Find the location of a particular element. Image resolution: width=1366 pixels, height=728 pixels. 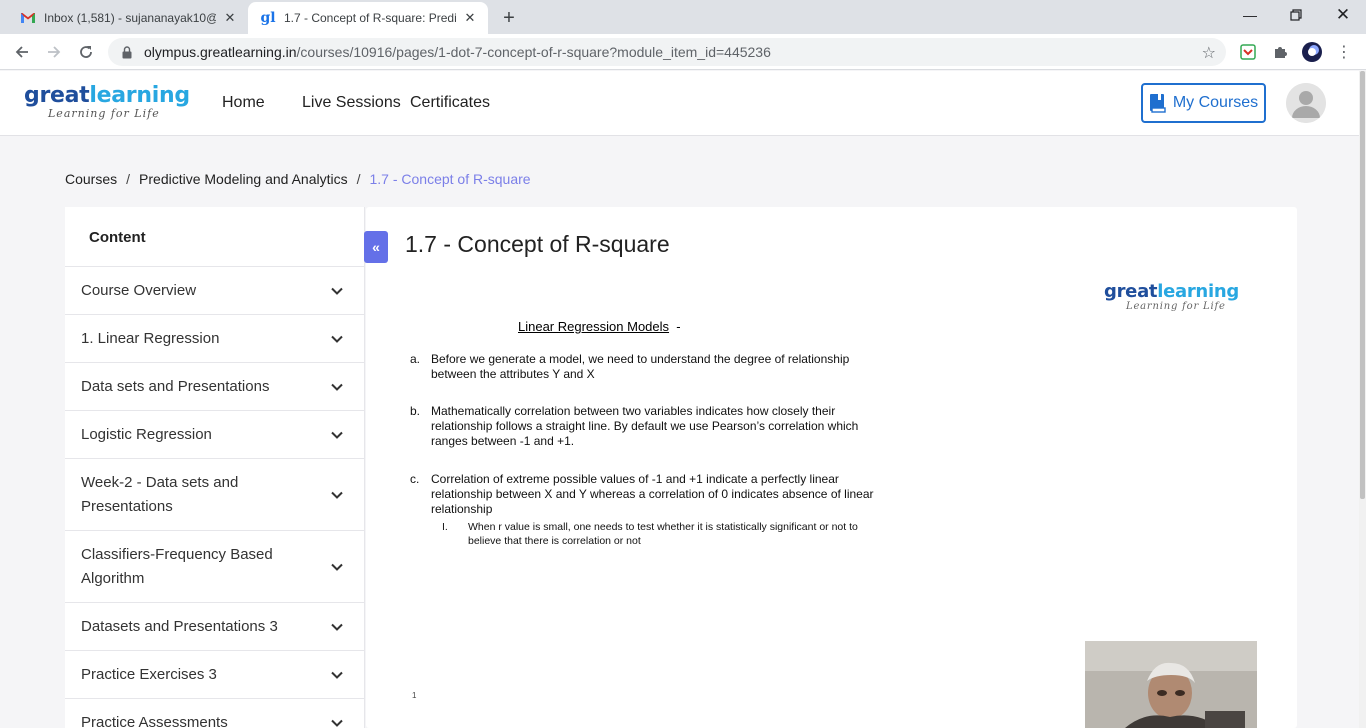

my-courses-label: My Courses is located at coordinates (1215, 102).